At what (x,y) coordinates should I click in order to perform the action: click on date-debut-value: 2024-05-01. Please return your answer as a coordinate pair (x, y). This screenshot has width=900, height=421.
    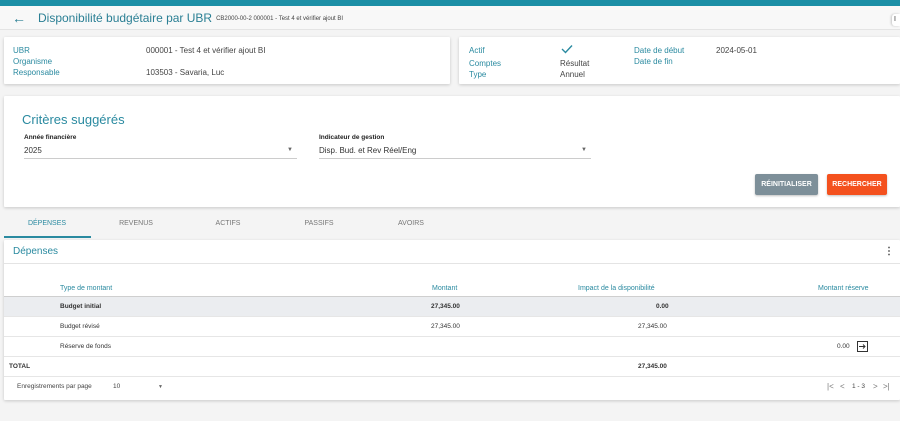
    Looking at the image, I should click on (736, 50).